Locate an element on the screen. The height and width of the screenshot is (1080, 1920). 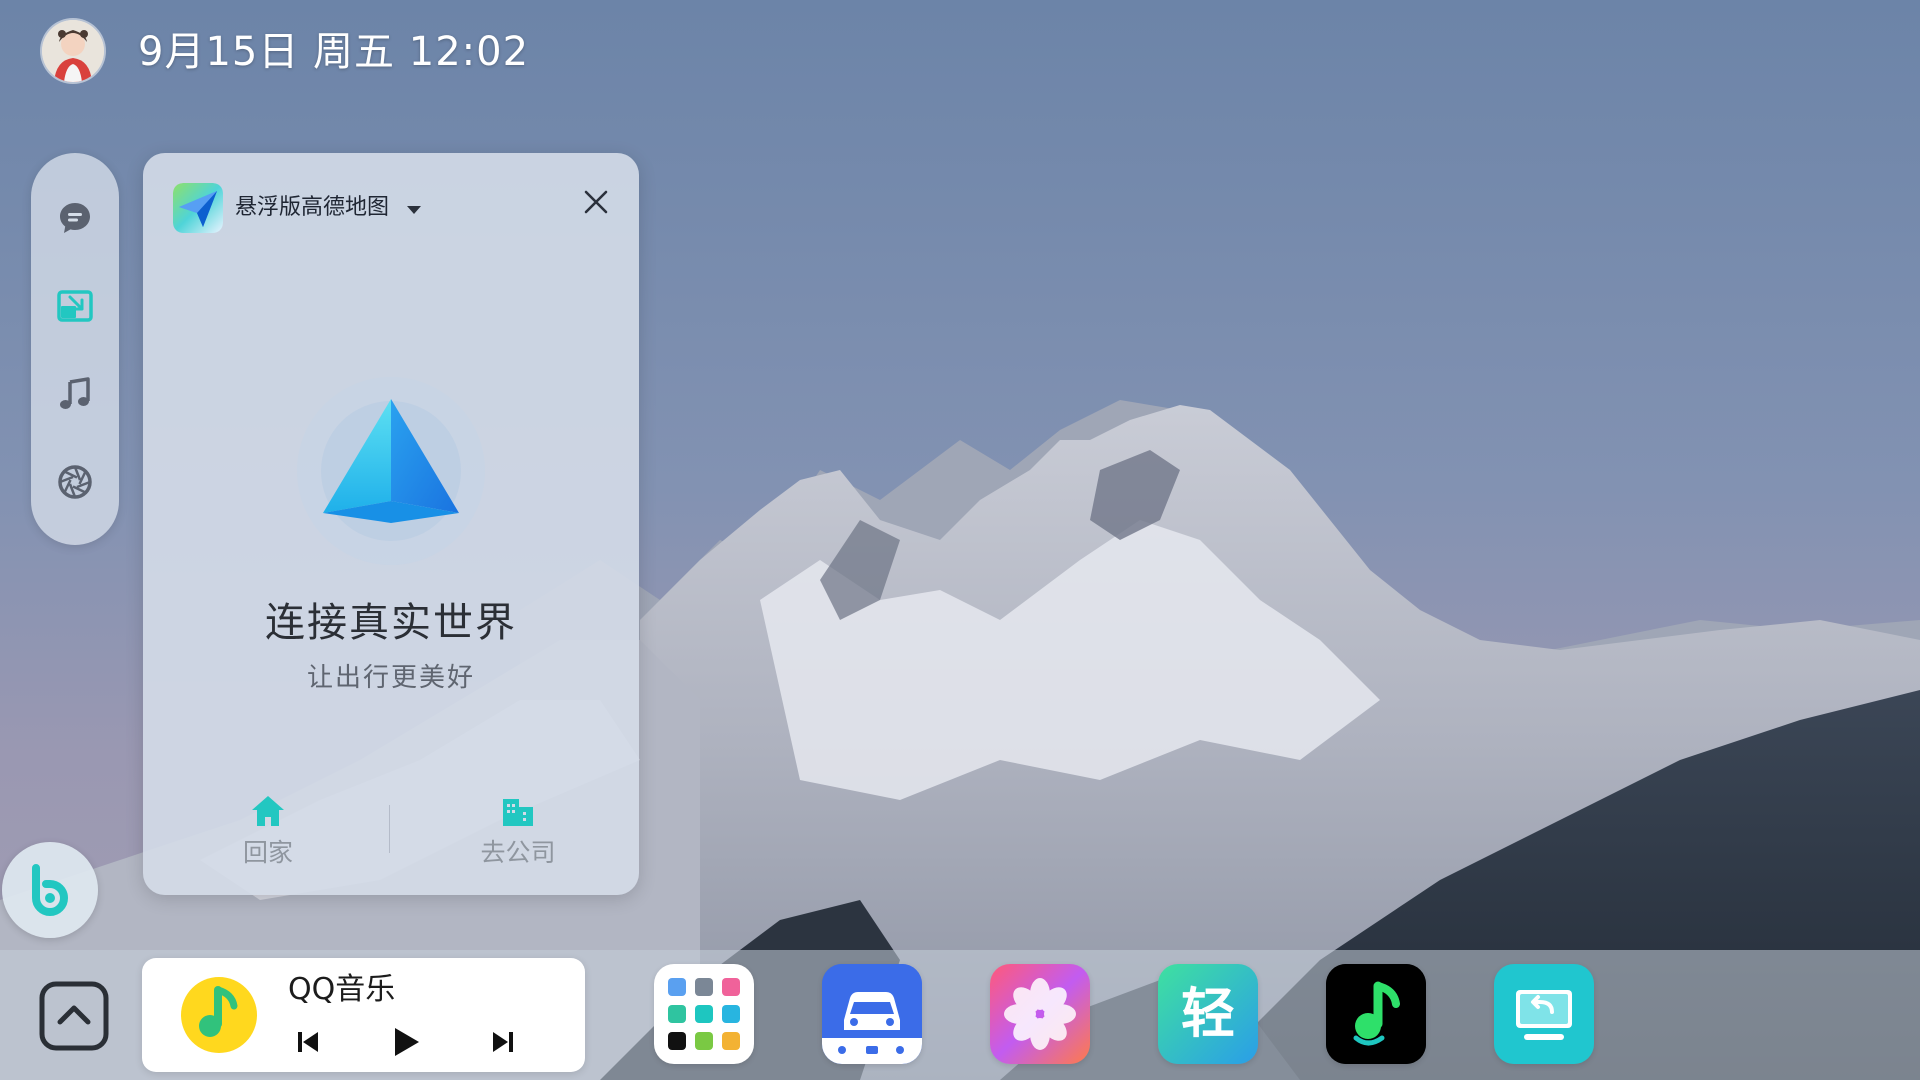
rail-music-button is located at coordinates (75, 394).